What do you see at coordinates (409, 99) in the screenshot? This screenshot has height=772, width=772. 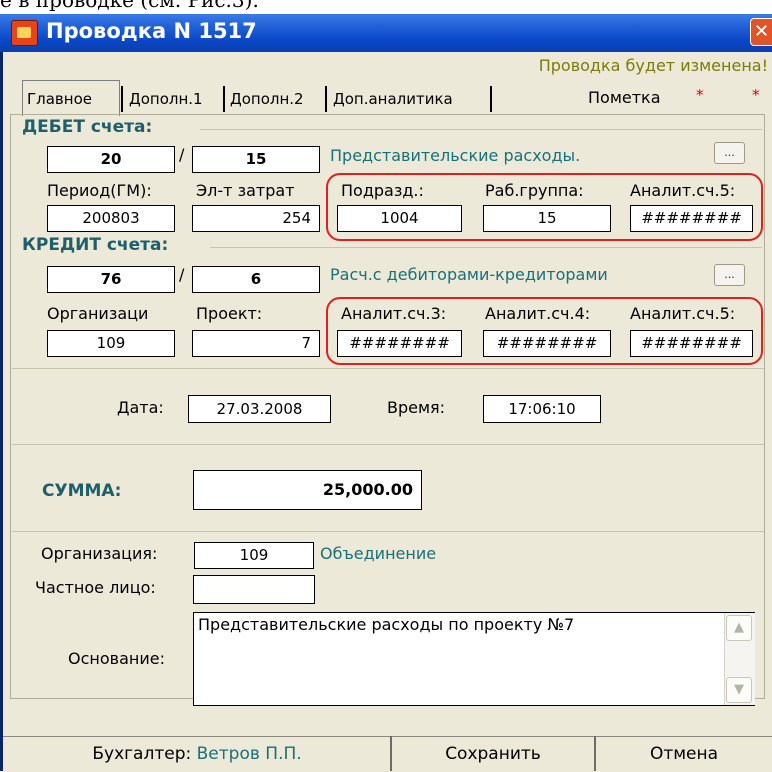 I see `tab-extra-analytics: Доп.аналитика` at bounding box center [409, 99].